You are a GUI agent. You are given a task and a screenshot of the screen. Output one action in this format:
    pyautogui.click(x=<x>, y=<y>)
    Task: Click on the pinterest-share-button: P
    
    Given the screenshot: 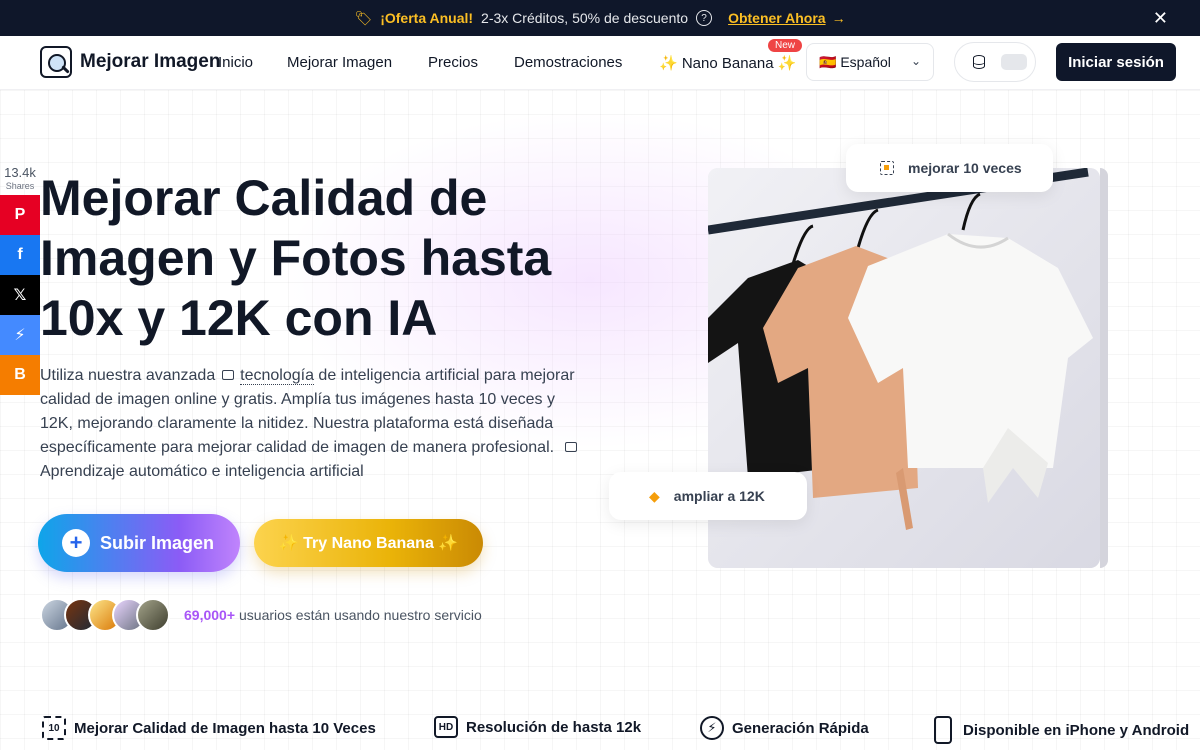 What is the action you would take?
    pyautogui.click(x=20, y=215)
    